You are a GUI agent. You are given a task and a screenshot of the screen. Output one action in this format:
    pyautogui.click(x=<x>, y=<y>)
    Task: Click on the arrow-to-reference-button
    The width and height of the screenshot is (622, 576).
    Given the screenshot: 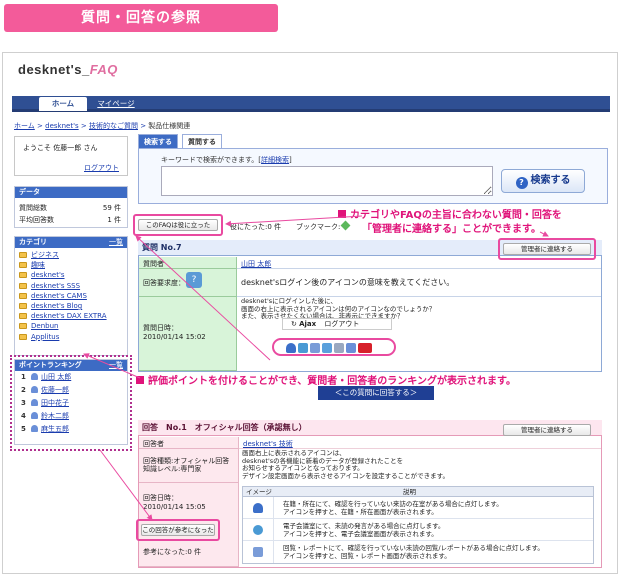 What is the action you would take?
    pyautogui.click(x=126, y=485)
    